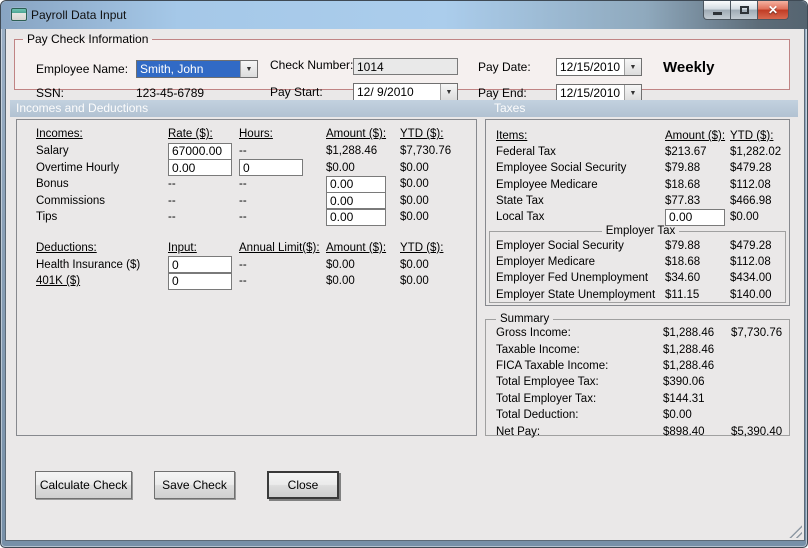 The height and width of the screenshot is (548, 808). Describe the element at coordinates (752, 136) in the screenshot. I see `taxes-col-ytd: YTD ($):` at that location.